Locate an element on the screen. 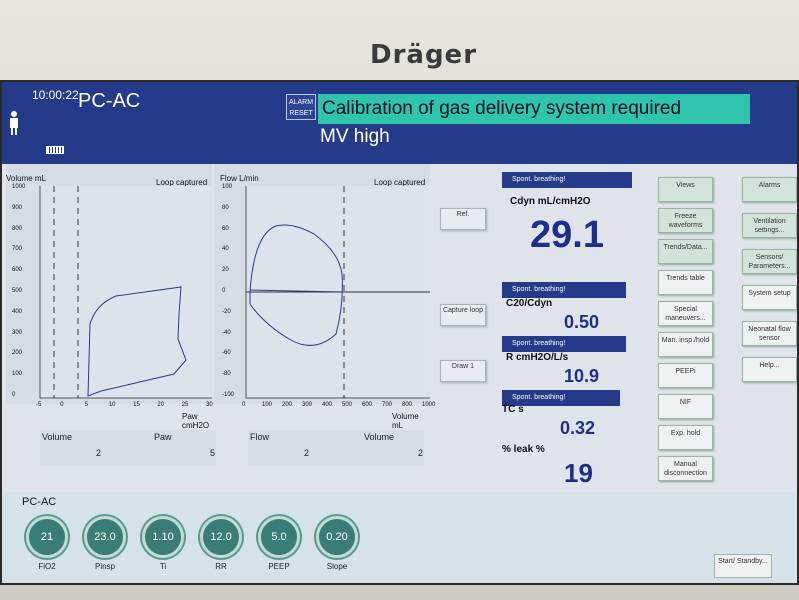 The image size is (799, 600). setting-knob: 1.10 is located at coordinates (163, 537).